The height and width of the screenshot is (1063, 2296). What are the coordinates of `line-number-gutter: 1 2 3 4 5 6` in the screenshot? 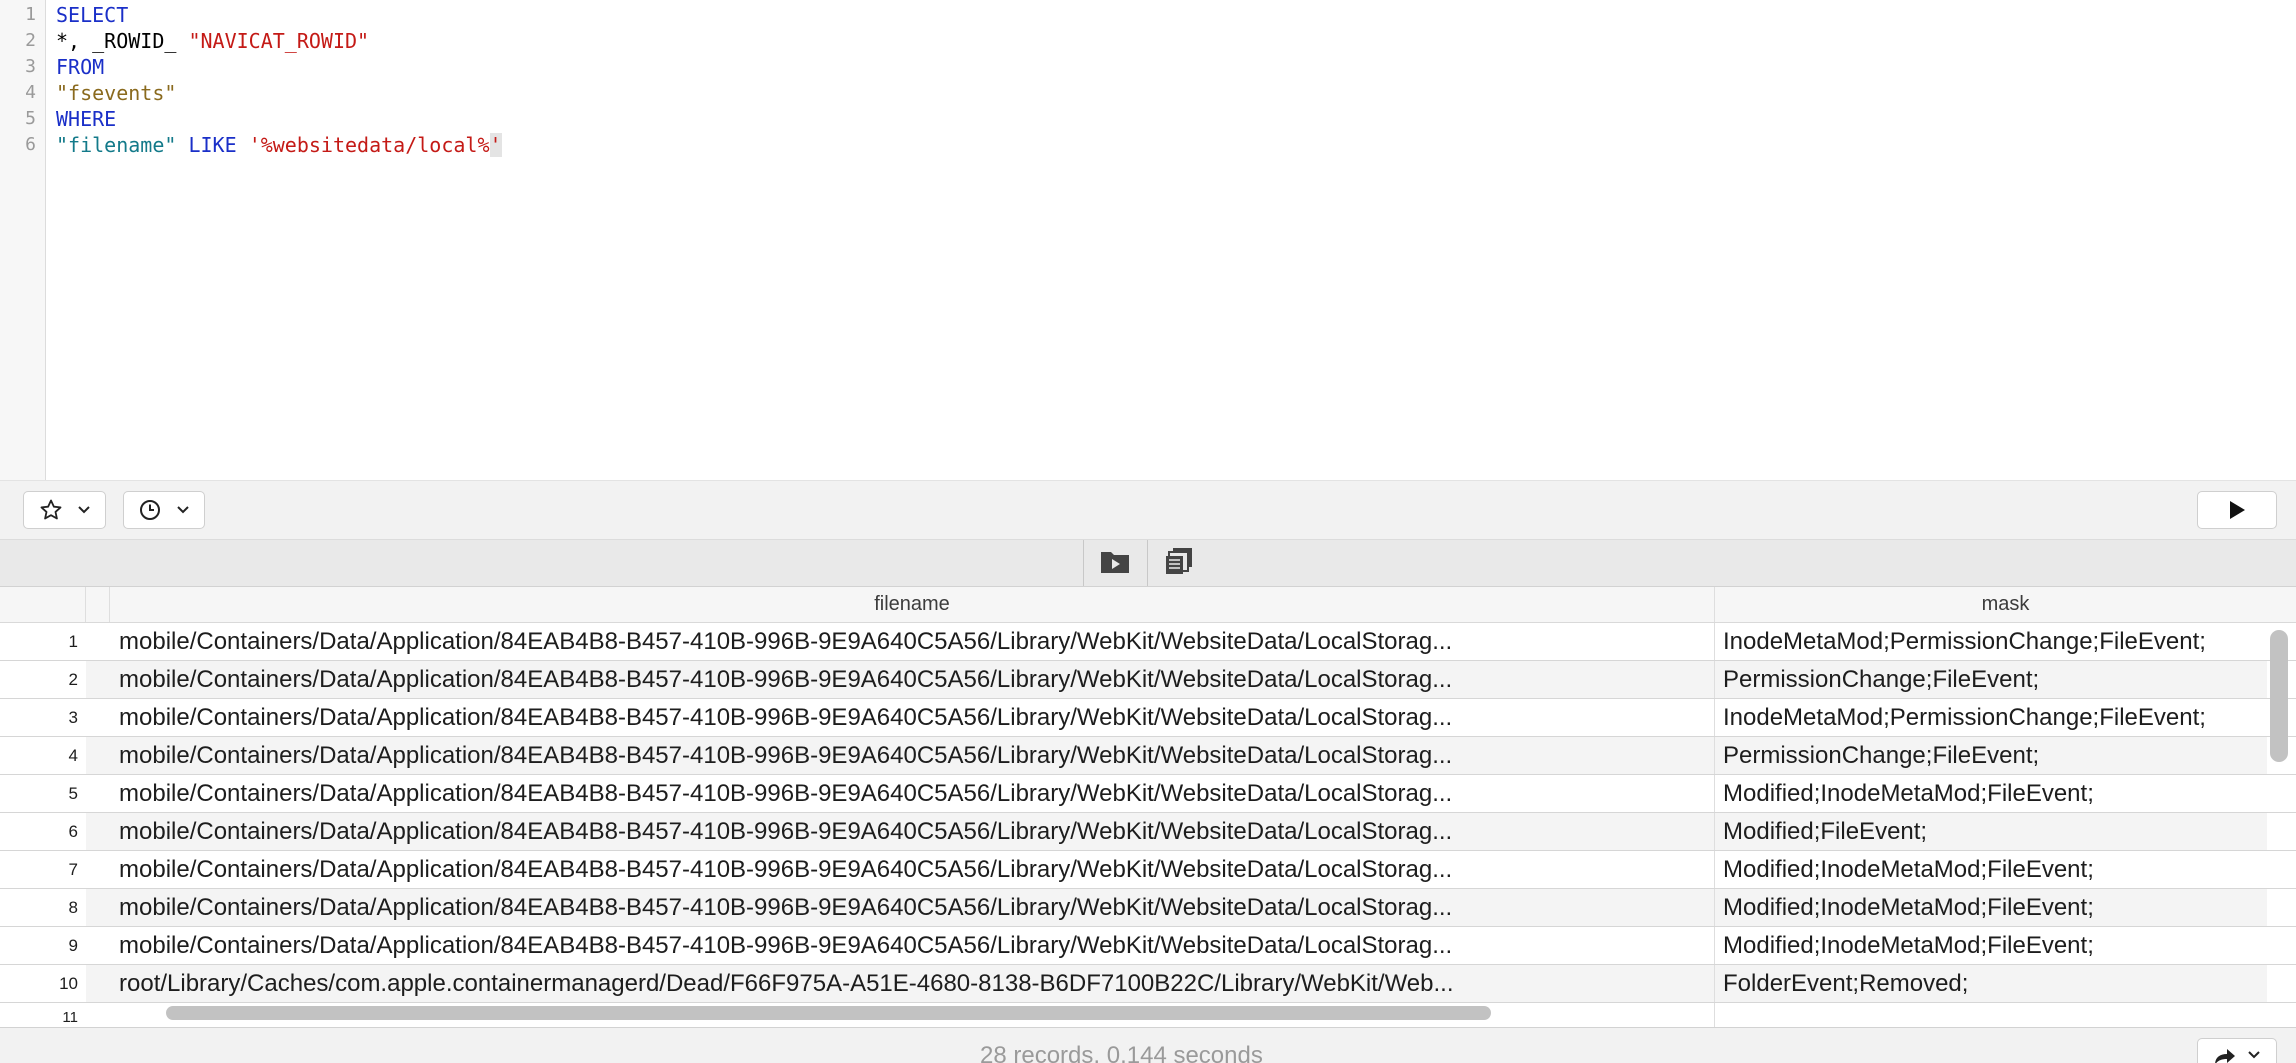 It's located at (23, 240).